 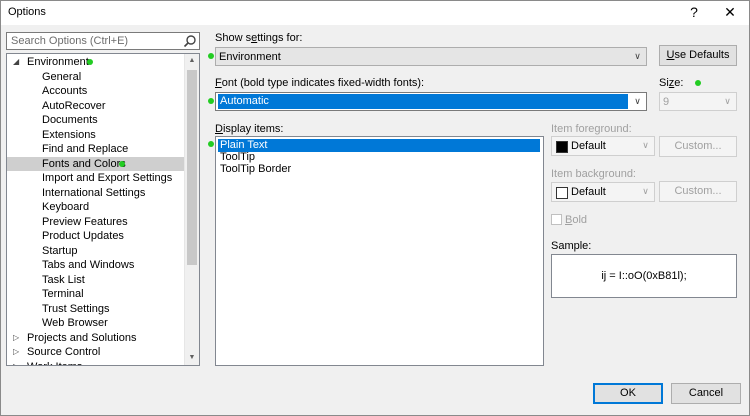 I want to click on tree-item-label: Terminal, so click(x=63, y=294).